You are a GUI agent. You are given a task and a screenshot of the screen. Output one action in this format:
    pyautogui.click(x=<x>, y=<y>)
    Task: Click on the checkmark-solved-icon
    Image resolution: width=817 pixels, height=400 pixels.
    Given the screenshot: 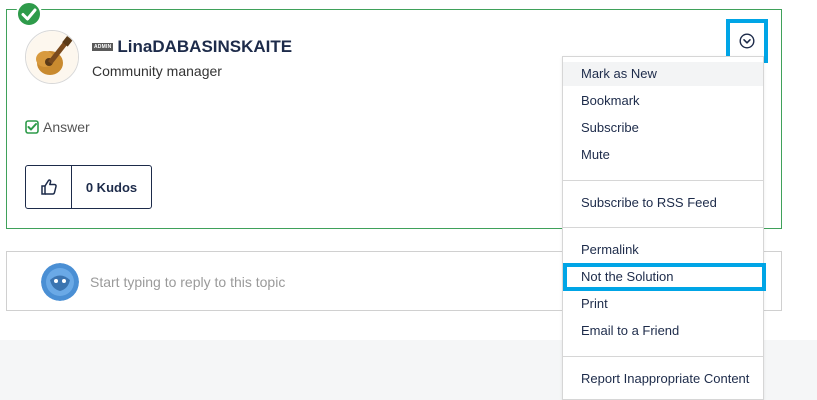 What is the action you would take?
    pyautogui.click(x=29, y=14)
    